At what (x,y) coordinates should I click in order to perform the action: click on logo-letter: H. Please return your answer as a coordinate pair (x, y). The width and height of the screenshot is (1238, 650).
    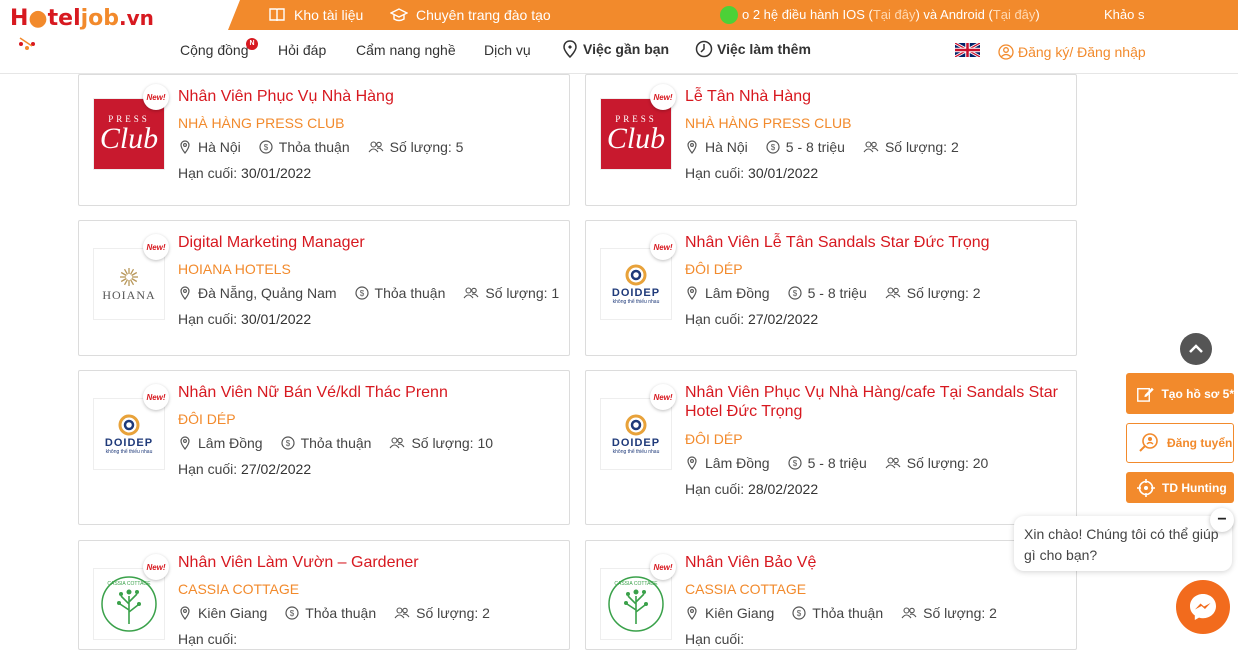
    Looking at the image, I should click on (19, 18).